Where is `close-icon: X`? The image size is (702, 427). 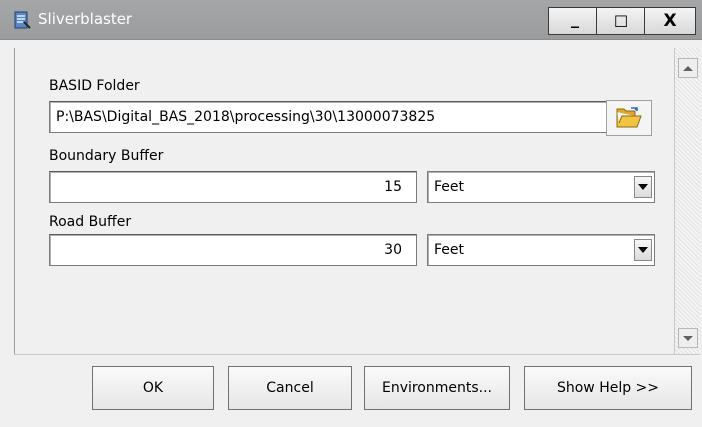 close-icon: X is located at coordinates (670, 21).